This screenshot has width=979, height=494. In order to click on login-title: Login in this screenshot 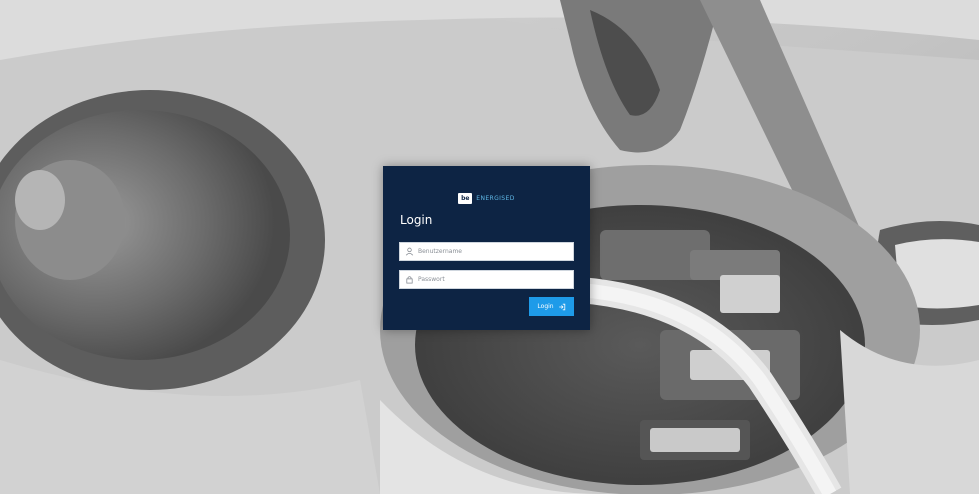, I will do `click(416, 220)`.